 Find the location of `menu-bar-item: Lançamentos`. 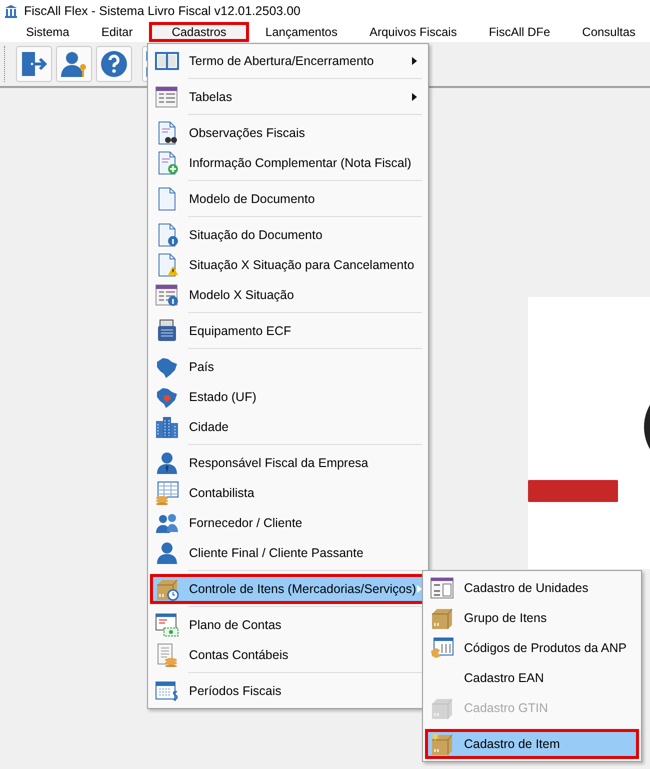

menu-bar-item: Lançamentos is located at coordinates (301, 32).